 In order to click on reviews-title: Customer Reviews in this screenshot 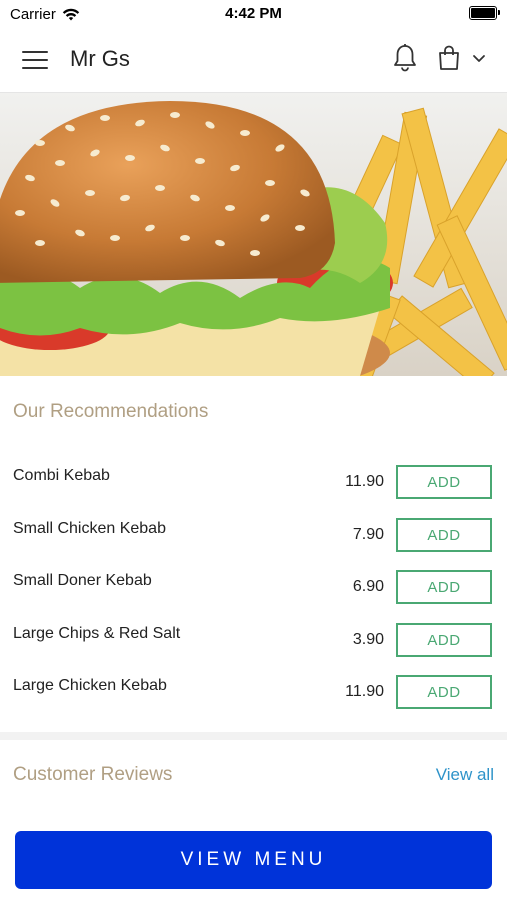, I will do `click(93, 774)`.